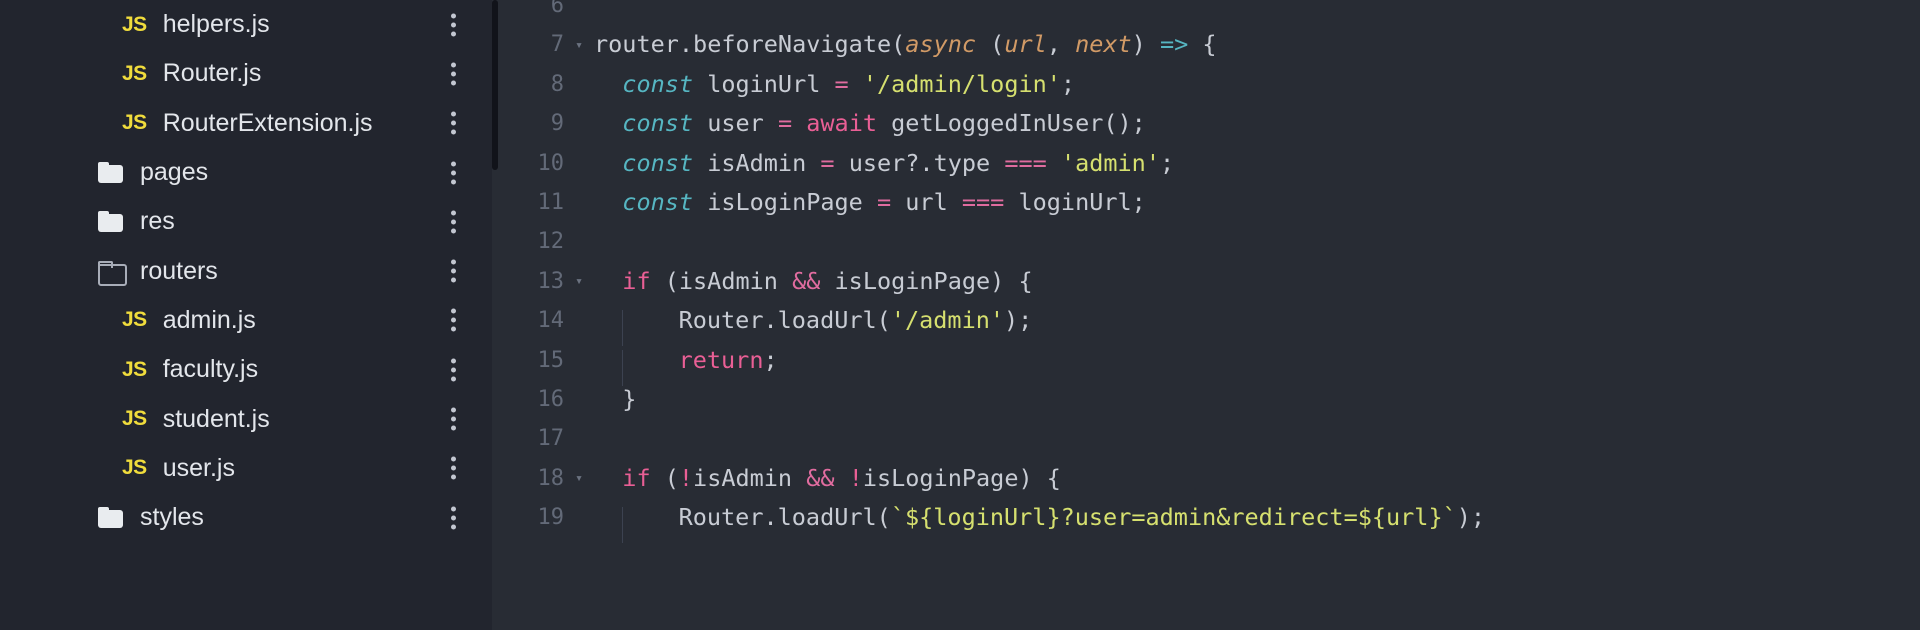 The width and height of the screenshot is (1920, 630). Describe the element at coordinates (926, 201) in the screenshot. I see `code-token: url` at that location.